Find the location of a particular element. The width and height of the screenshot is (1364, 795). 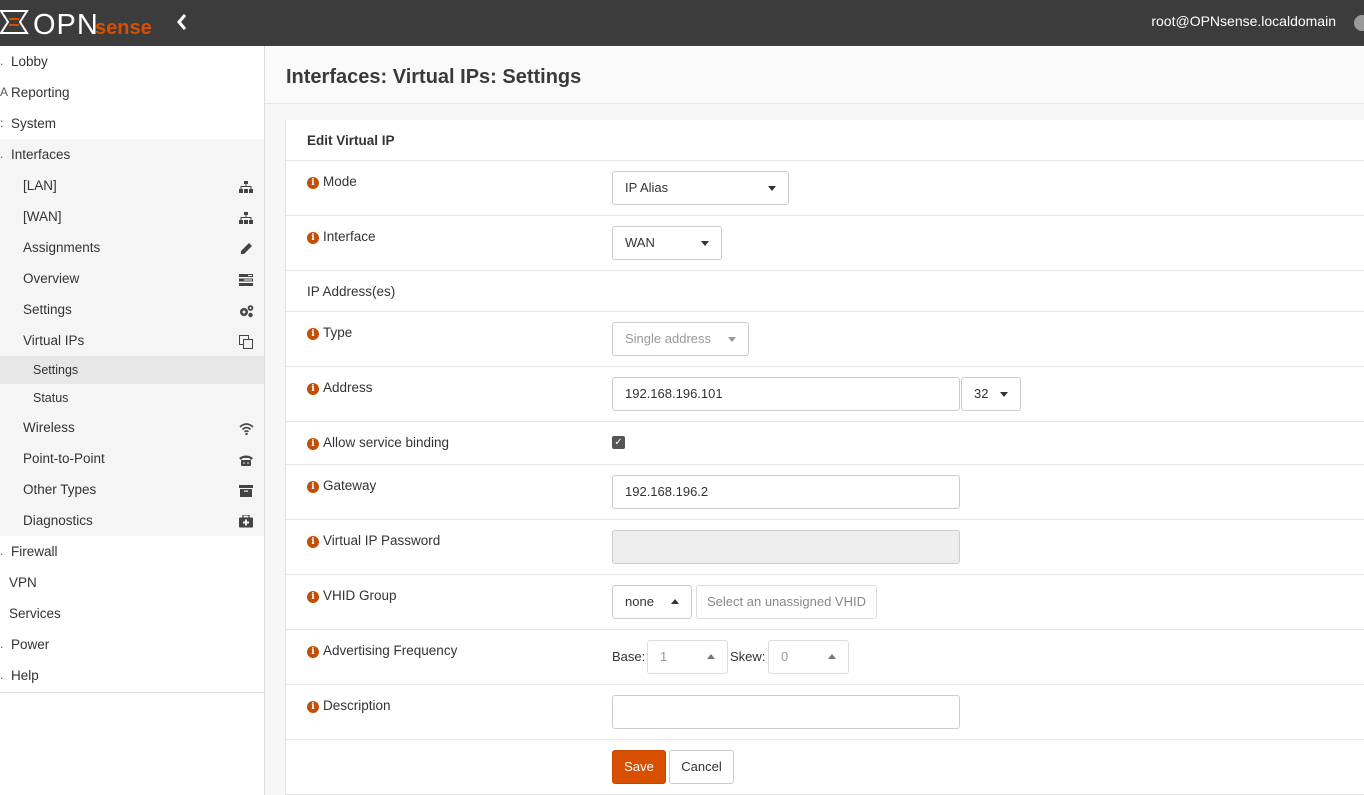

sidebar-item-label: Firewall is located at coordinates (34, 551).